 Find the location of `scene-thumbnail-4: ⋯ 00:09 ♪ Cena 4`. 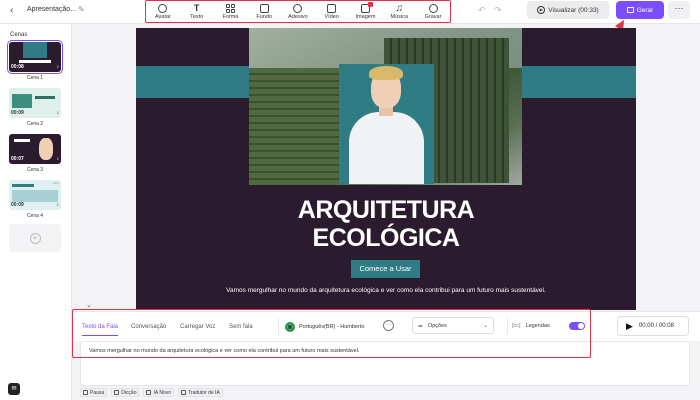

scene-thumbnail-4: ⋯ 00:09 ♪ Cena 4 is located at coordinates (35, 199).